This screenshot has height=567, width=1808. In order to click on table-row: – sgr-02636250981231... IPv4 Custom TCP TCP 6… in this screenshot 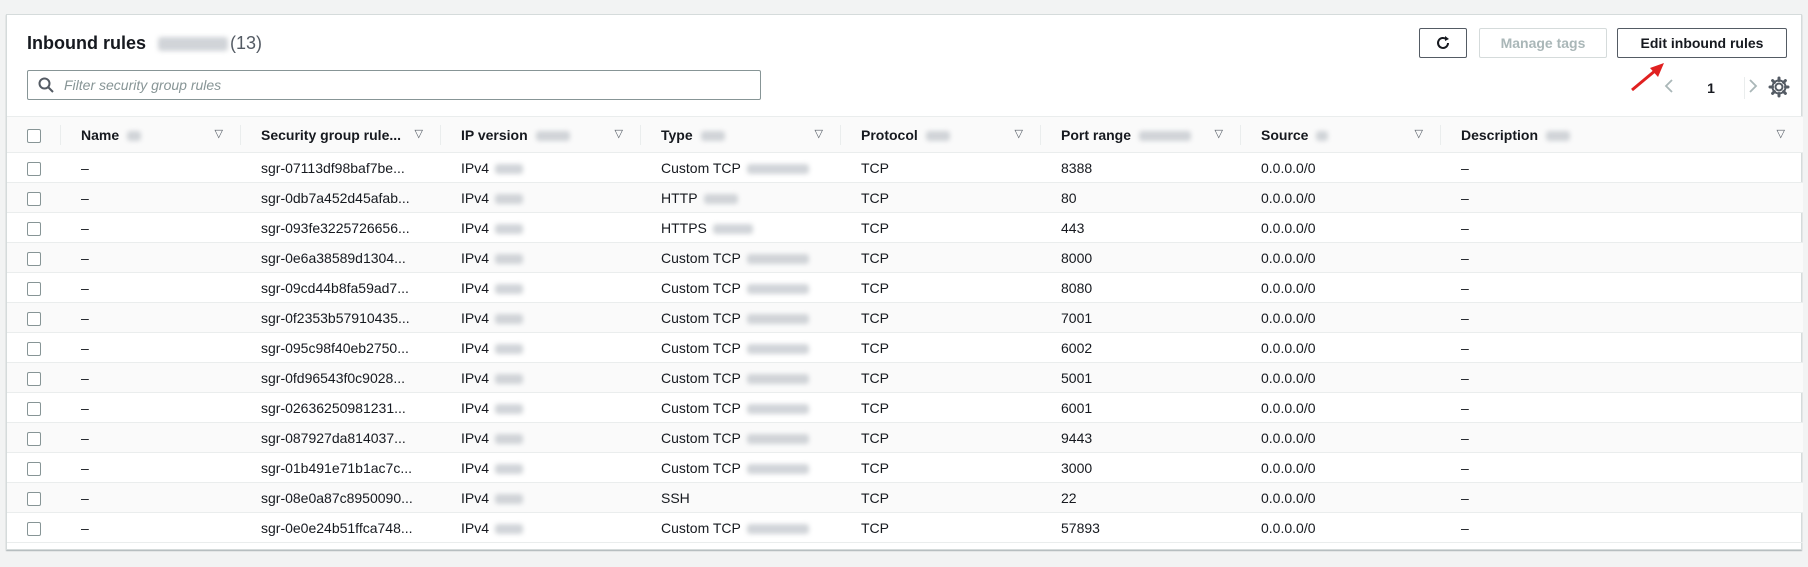, I will do `click(905, 407)`.